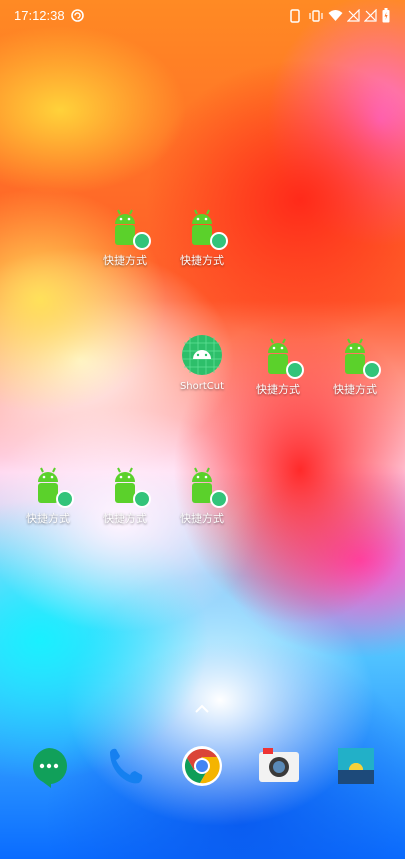  What do you see at coordinates (202, 355) in the screenshot?
I see `shortcut-app-icon` at bounding box center [202, 355].